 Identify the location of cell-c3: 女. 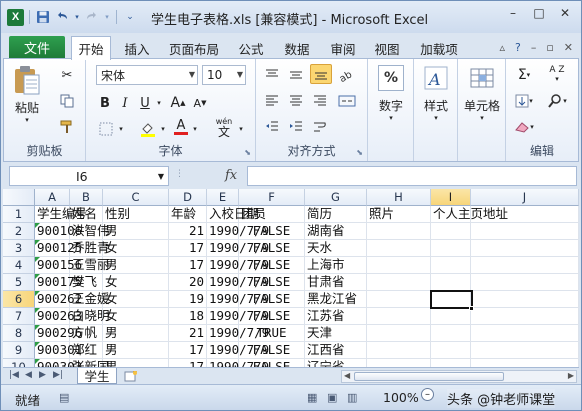
(136, 248).